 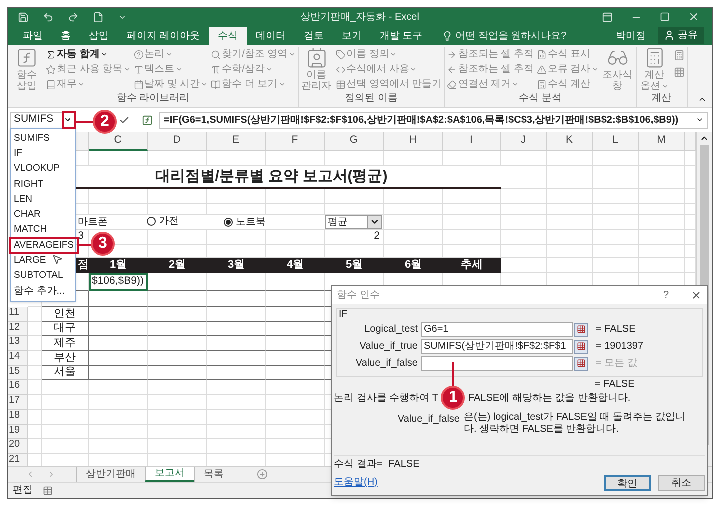 I want to click on ribbon-tab: 페이지 레이아웃, so click(x=163, y=36).